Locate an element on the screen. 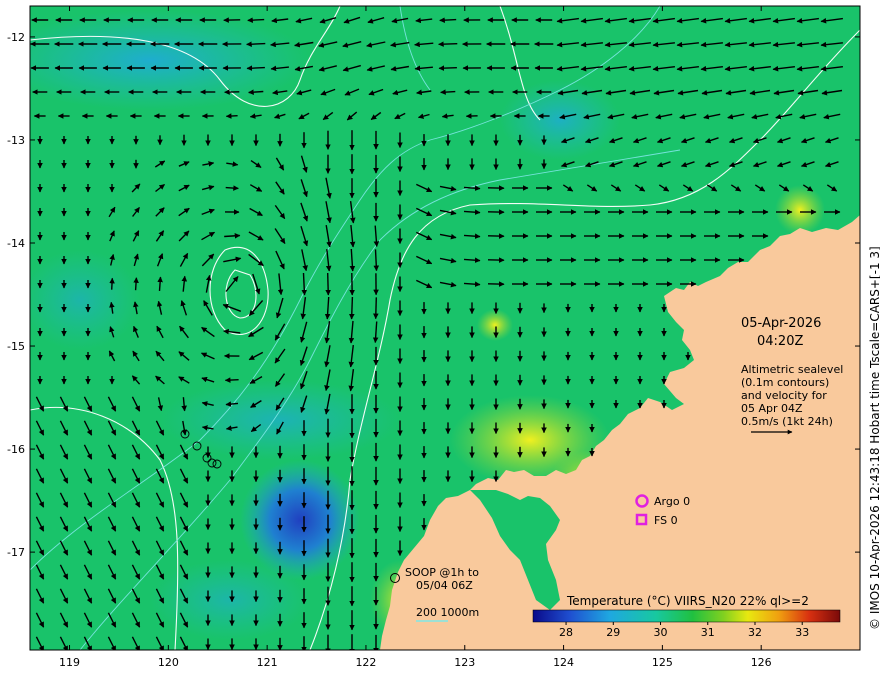 The height and width of the screenshot is (680, 880). colorbar-title: Temperature (°C) VIIRS_N20 22% ql>=2 is located at coordinates (687, 601).